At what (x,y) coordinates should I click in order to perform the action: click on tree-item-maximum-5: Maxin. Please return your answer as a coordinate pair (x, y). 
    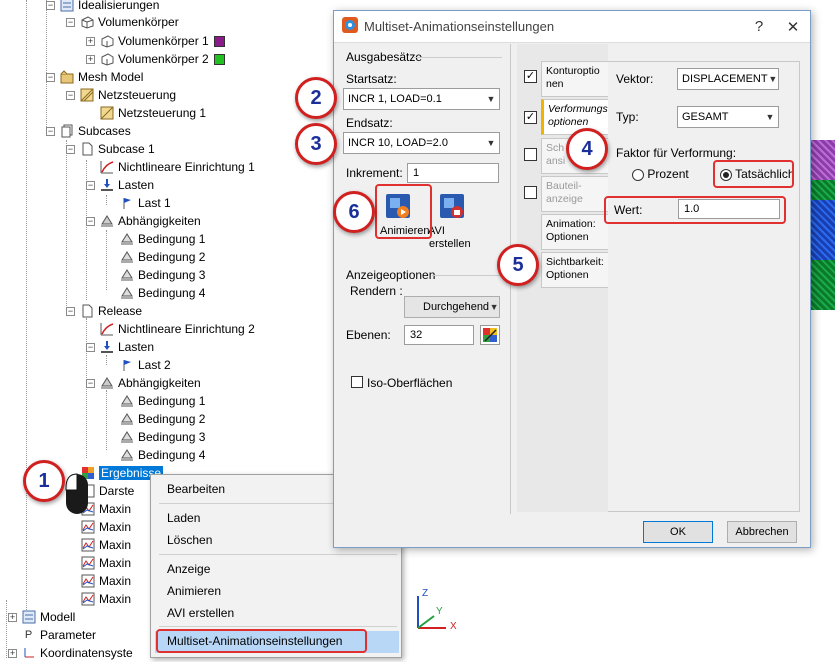
    Looking at the image, I should click on (105, 581).